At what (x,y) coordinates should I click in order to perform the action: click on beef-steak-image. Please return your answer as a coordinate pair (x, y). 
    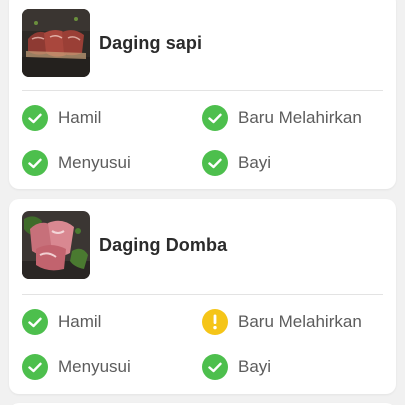
    Looking at the image, I should click on (56, 43).